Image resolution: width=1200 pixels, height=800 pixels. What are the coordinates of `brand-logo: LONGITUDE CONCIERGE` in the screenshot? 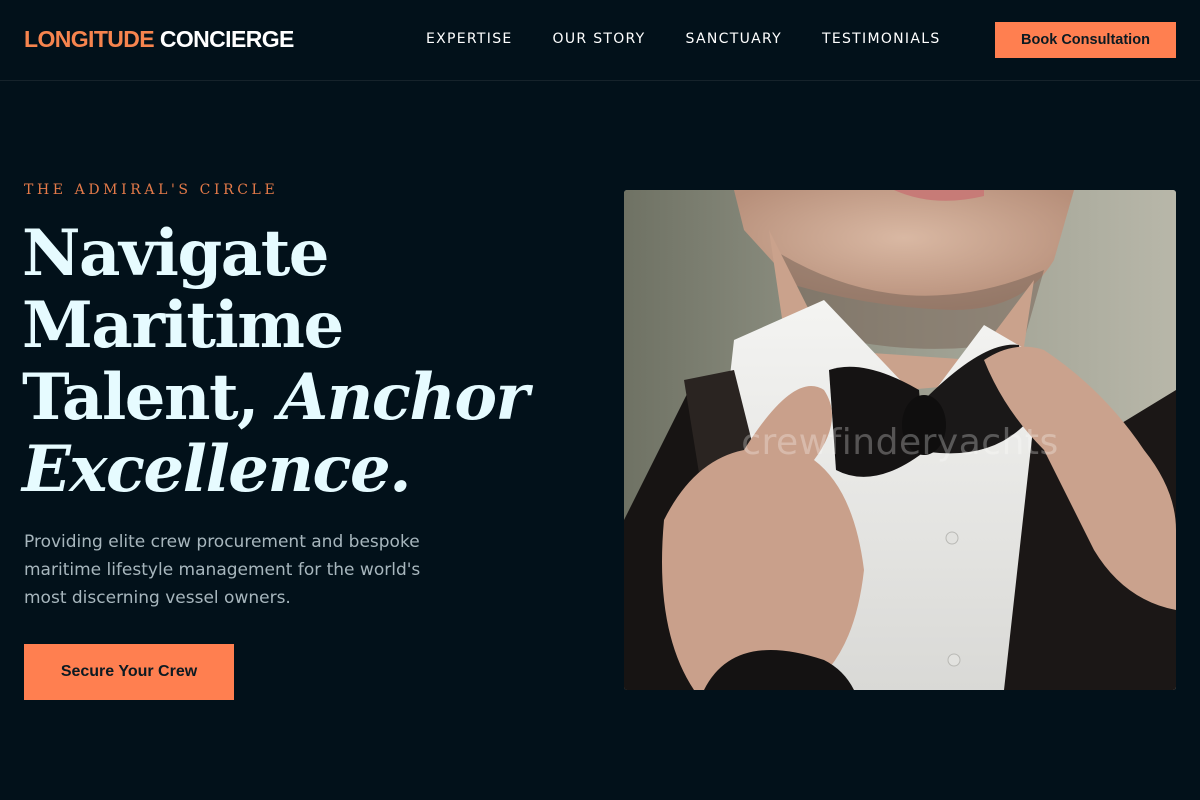 It's located at (159, 39).